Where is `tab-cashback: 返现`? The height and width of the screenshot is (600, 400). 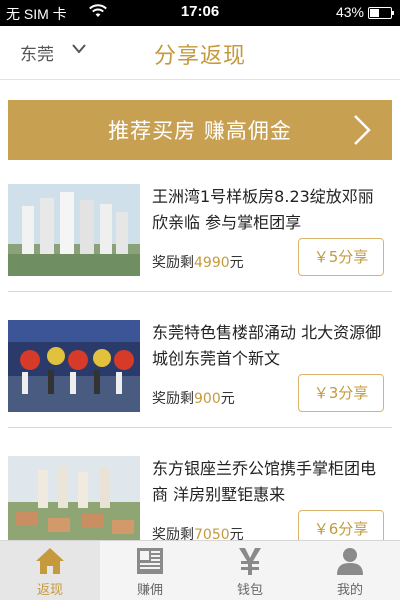
tab-cashback: 返现 is located at coordinates (50, 570).